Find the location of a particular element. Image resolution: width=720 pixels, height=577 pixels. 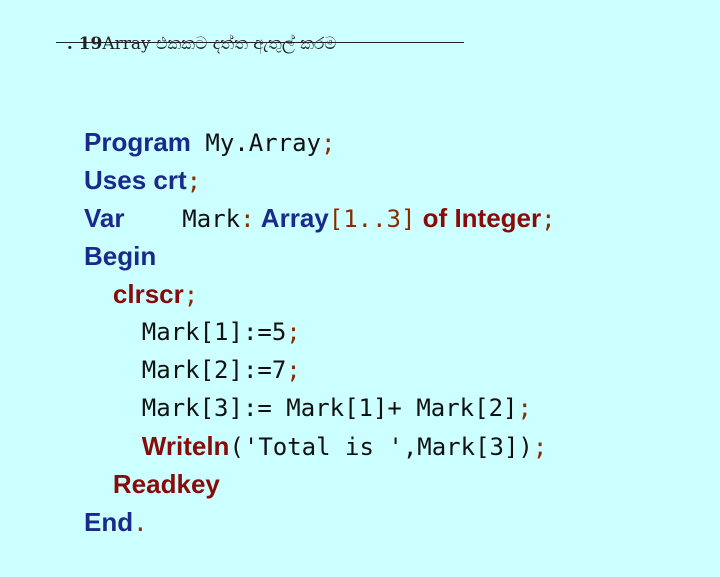

code-line-readkey: Readkey is located at coordinates (139, 464).